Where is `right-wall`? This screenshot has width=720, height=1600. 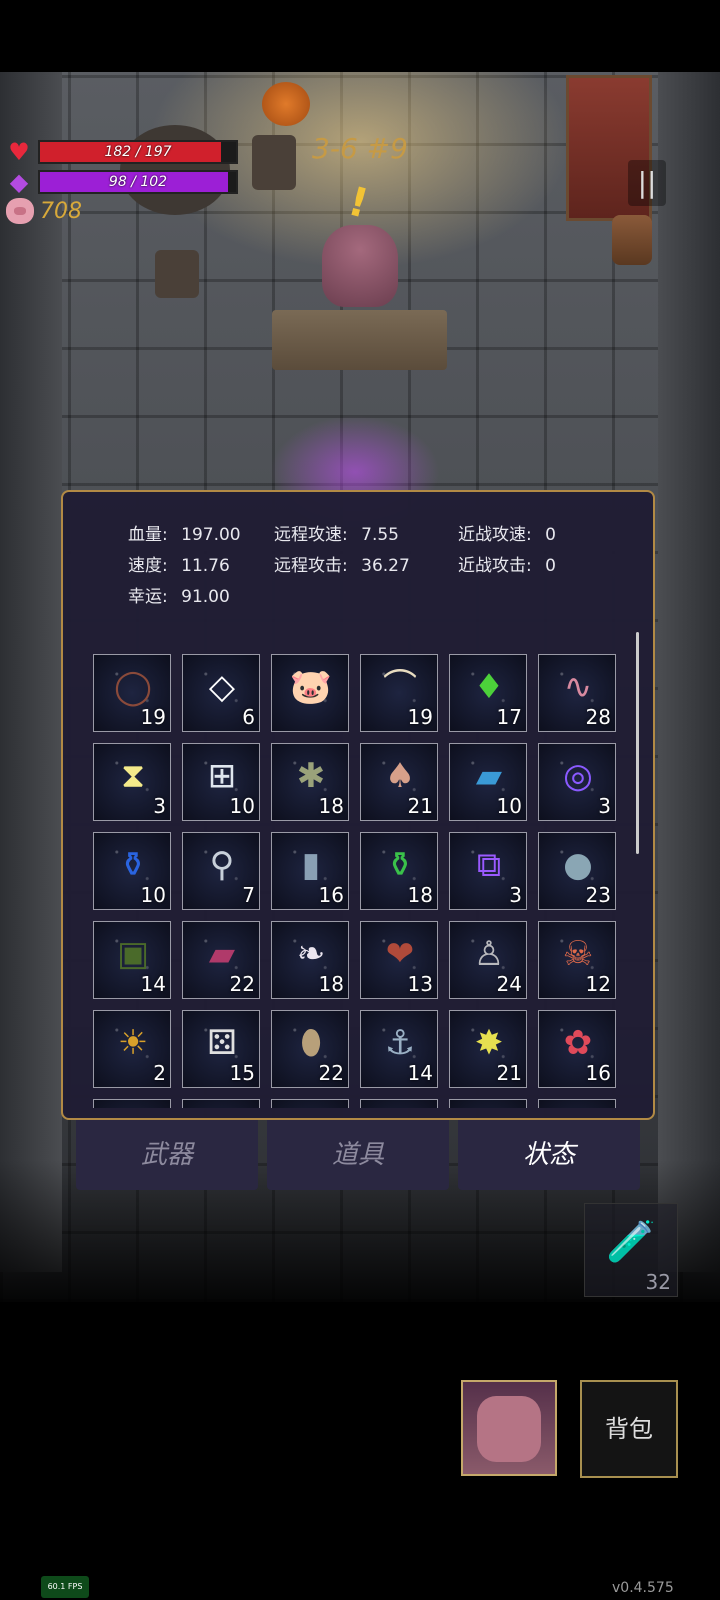
right-wall is located at coordinates (689, 672).